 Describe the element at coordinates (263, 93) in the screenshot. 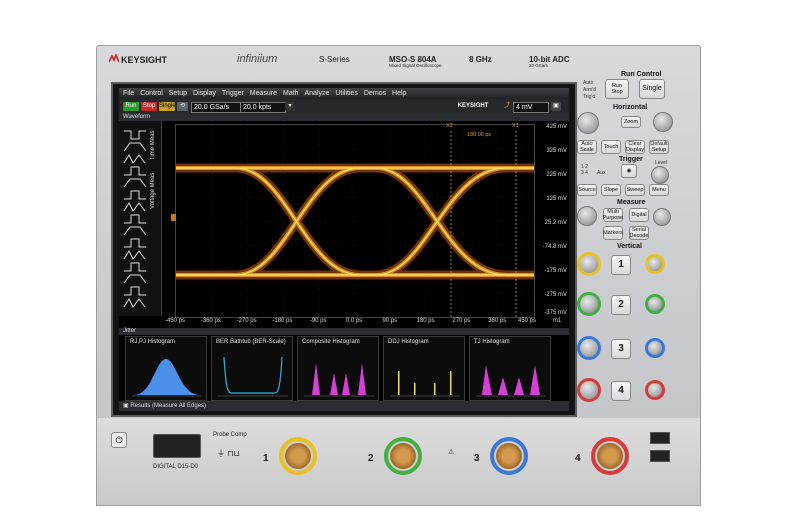

I see `menu-measure: Measure` at that location.